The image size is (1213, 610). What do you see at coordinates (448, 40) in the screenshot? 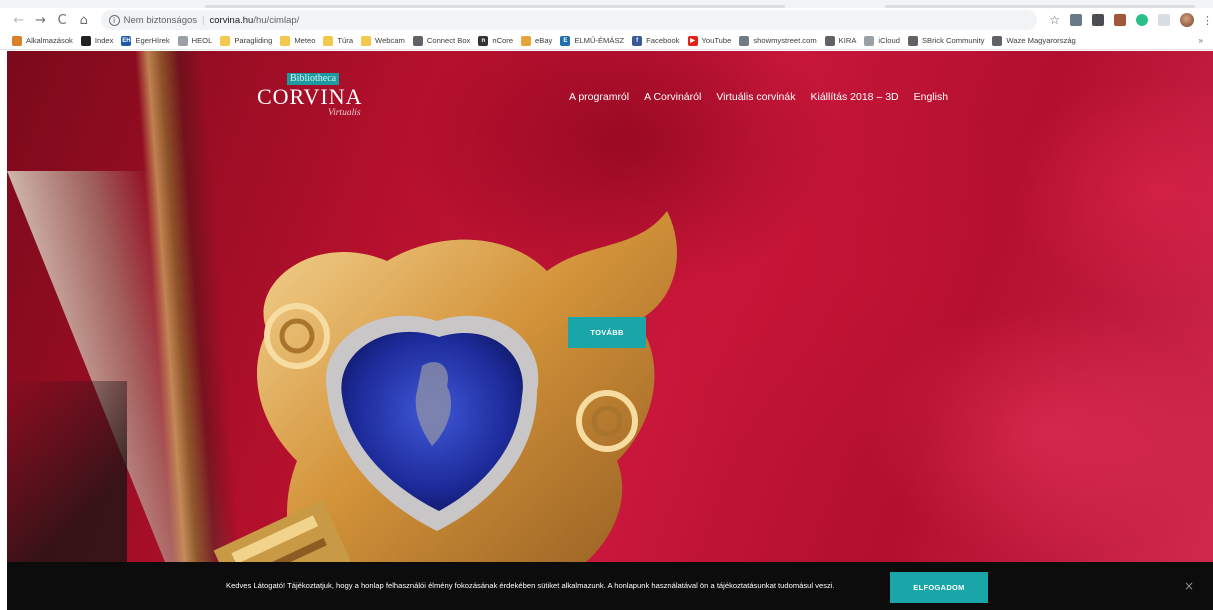
I see `bookmark-label: Connect Box` at bounding box center [448, 40].